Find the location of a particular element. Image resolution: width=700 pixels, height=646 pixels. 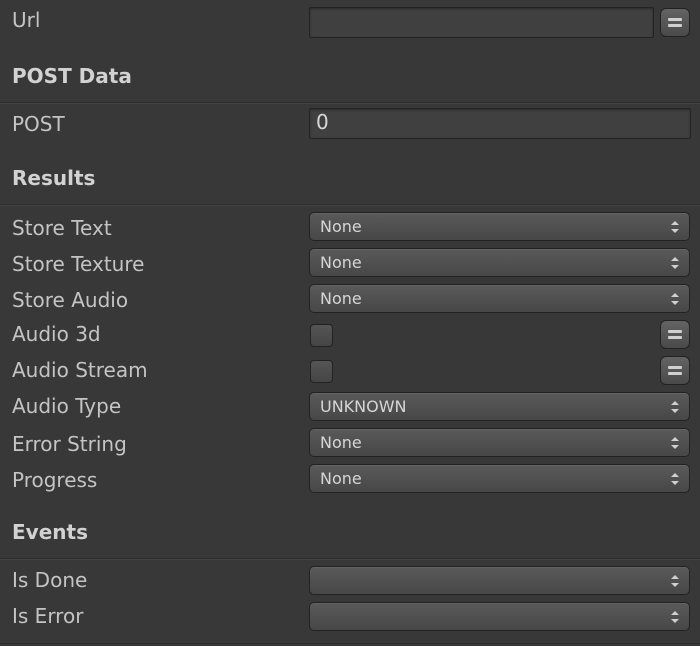

url-variable-toggle-button is located at coordinates (675, 22).